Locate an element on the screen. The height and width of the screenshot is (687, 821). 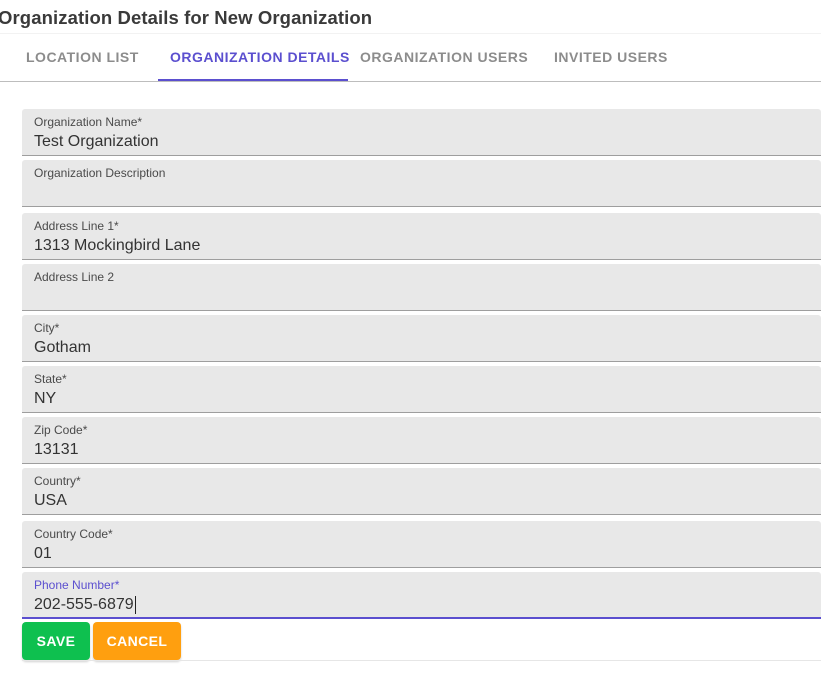
zip-code-field: Zip Code* 13131 is located at coordinates (421, 440).